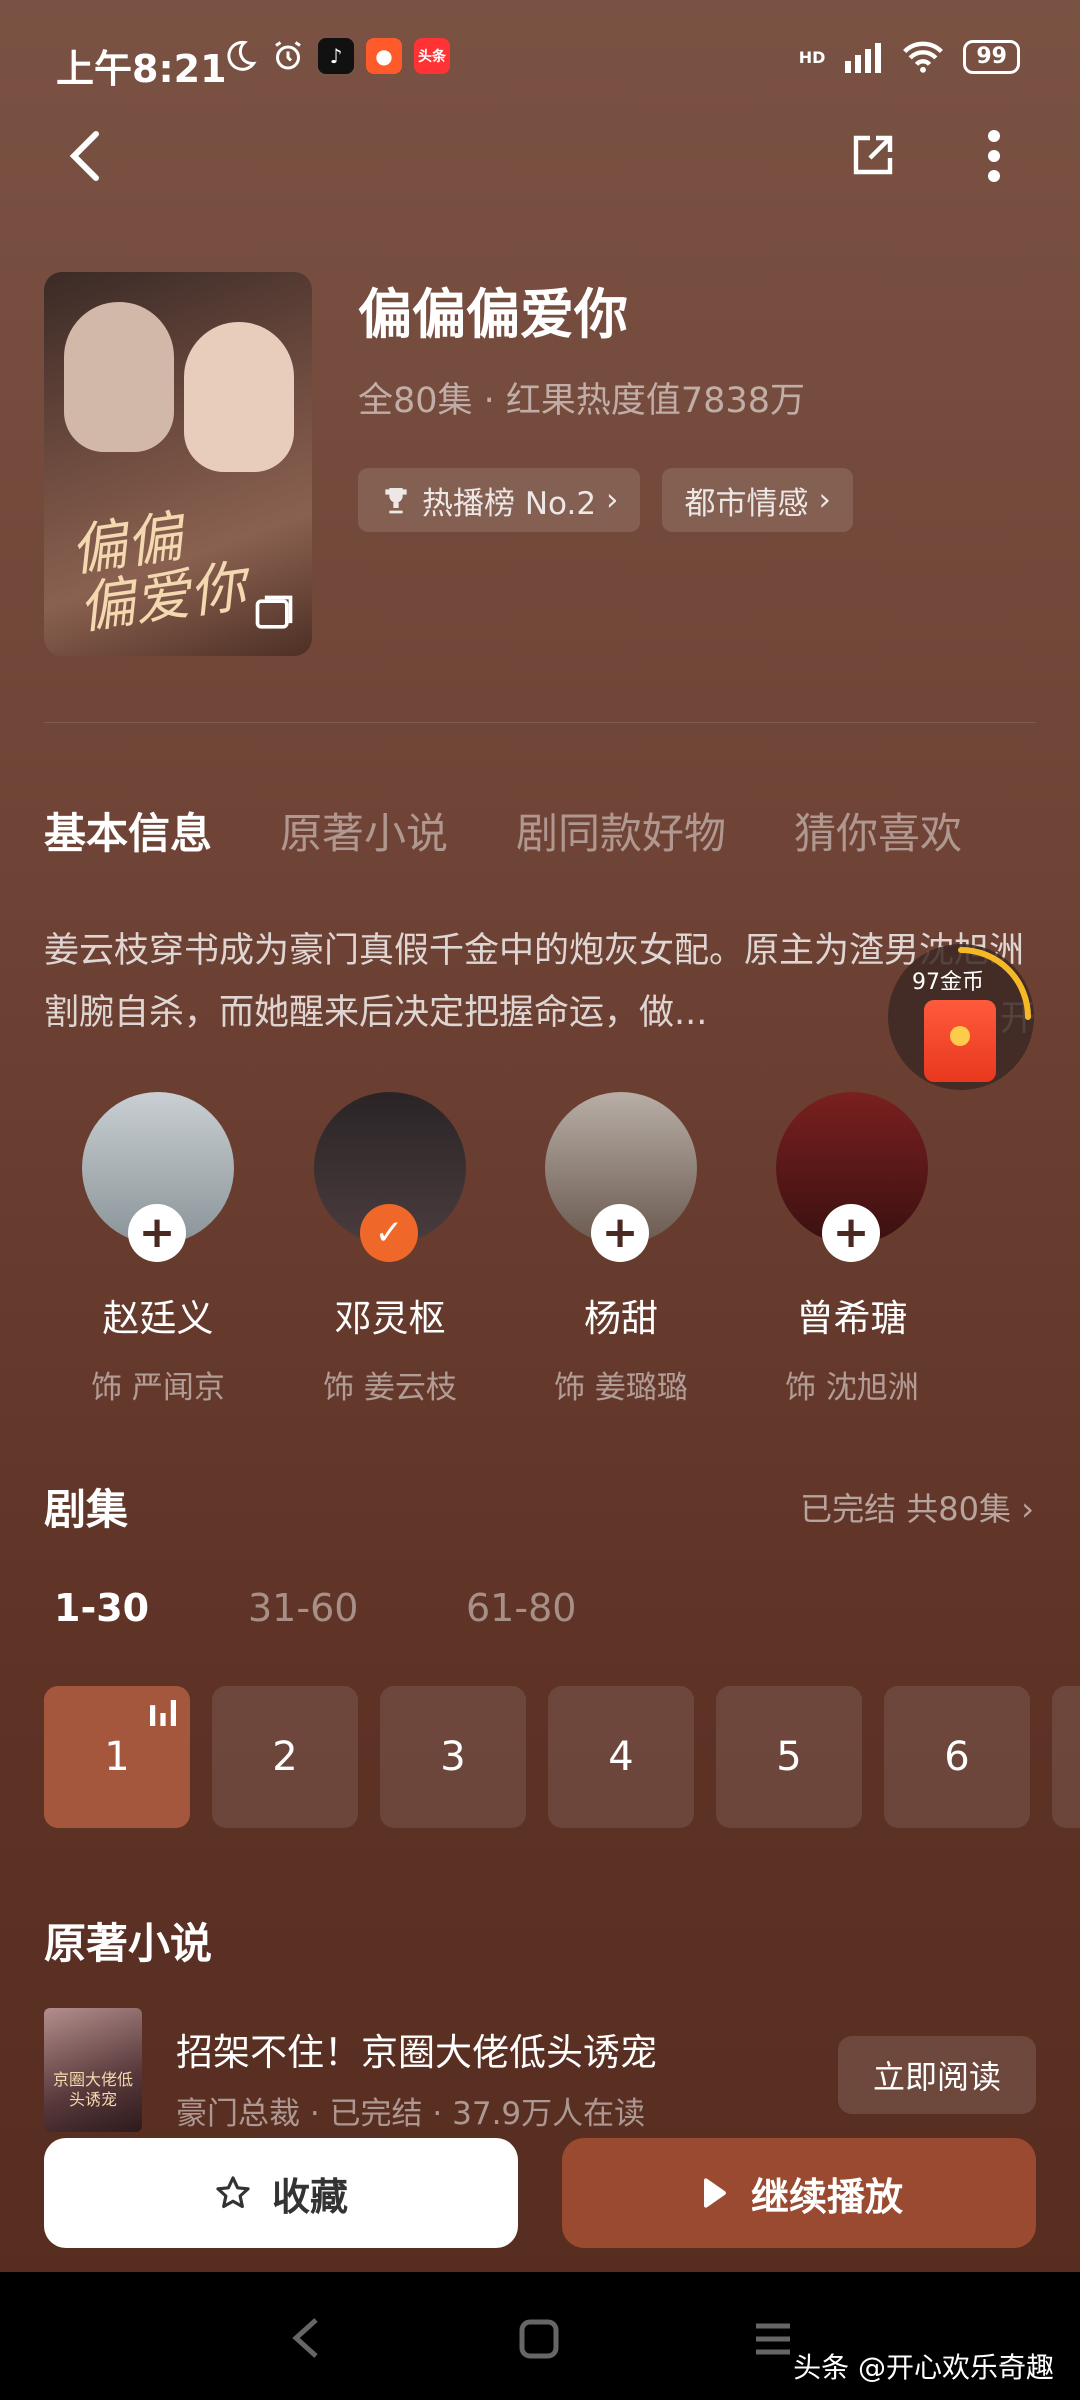 This screenshot has height=2400, width=1080. I want to click on novel-meta: 豪门总裁 · 已完结 · 37.9万人在读, so click(411, 2114).